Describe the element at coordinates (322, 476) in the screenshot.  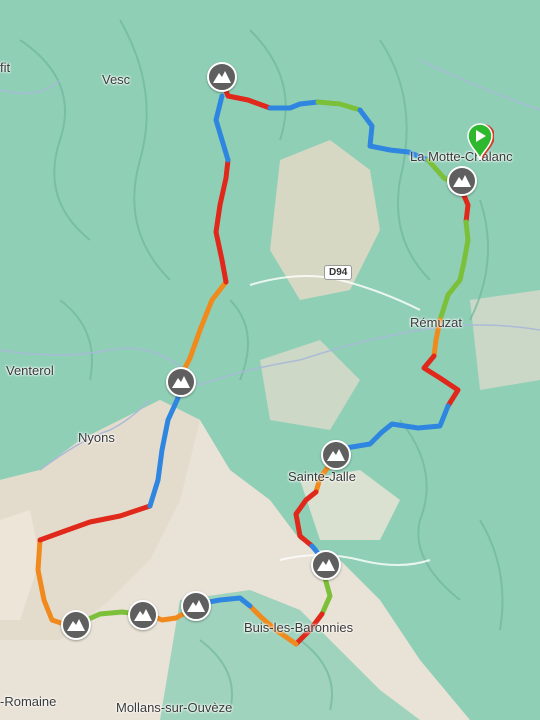
I see `place-label-sainte-jalle: Sainte-Jalle` at that location.